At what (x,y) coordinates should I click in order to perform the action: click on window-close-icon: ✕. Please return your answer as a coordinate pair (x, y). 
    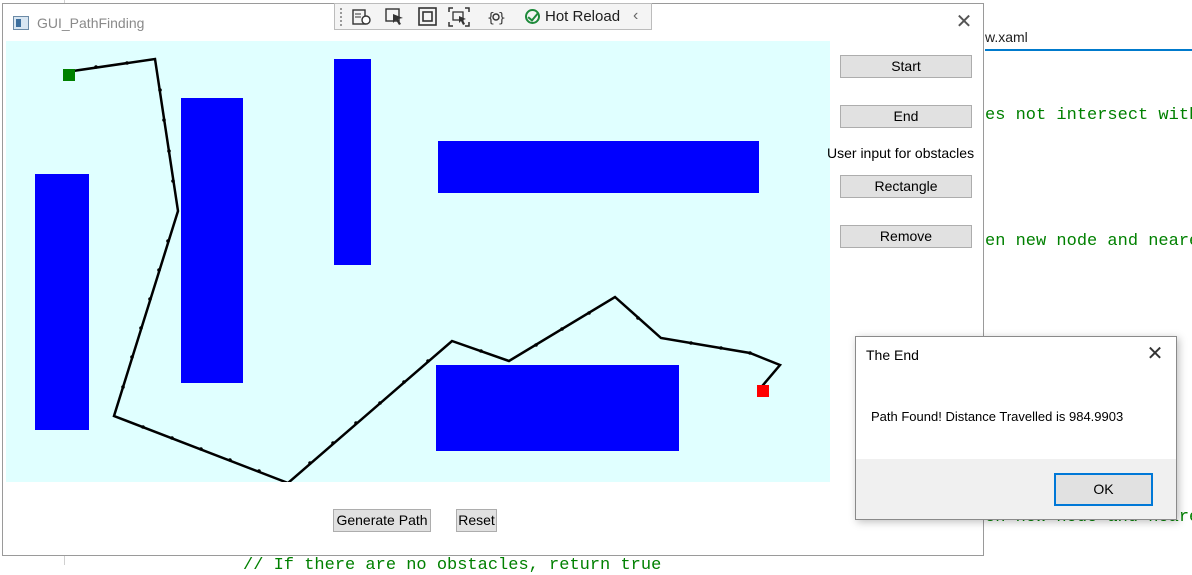
    Looking at the image, I should click on (964, 22).